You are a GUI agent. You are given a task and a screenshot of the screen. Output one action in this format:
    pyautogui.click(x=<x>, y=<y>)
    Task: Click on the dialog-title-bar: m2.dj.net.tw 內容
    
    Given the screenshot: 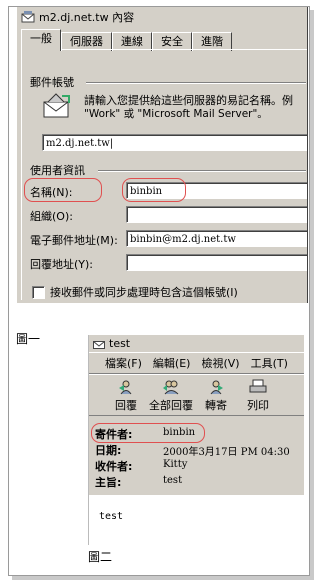 What is the action you would take?
    pyautogui.click(x=162, y=17)
    